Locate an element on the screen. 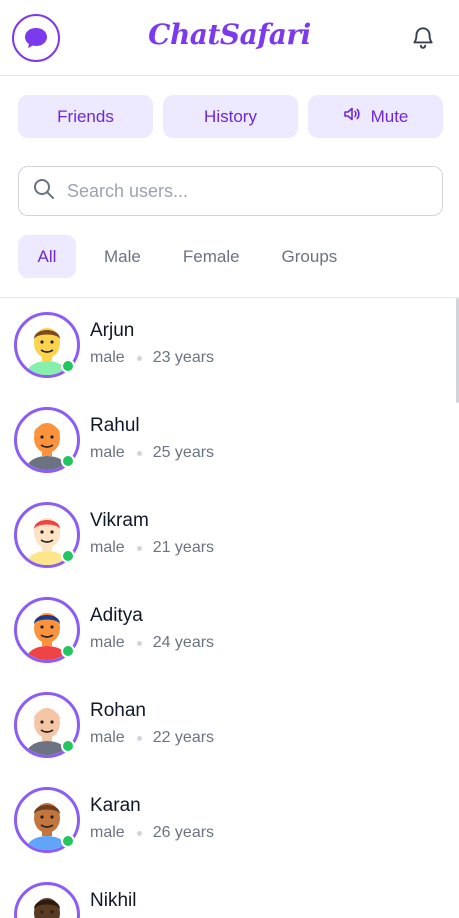  user-meta: male 23 years is located at coordinates (152, 358).